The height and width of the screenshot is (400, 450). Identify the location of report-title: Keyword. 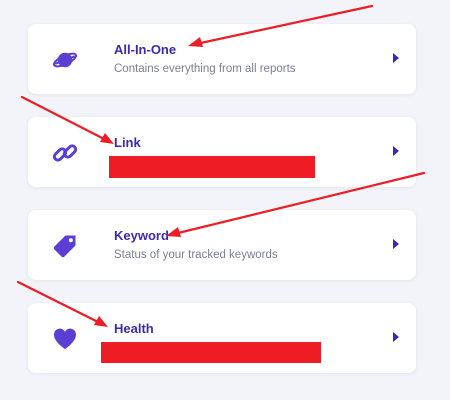
(141, 235).